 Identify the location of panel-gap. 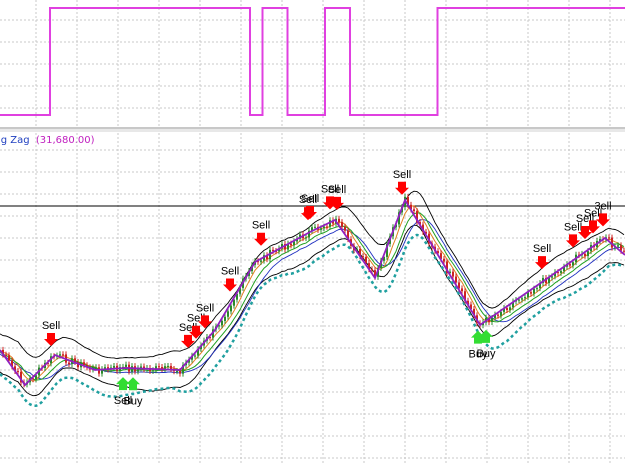
(312, 130).